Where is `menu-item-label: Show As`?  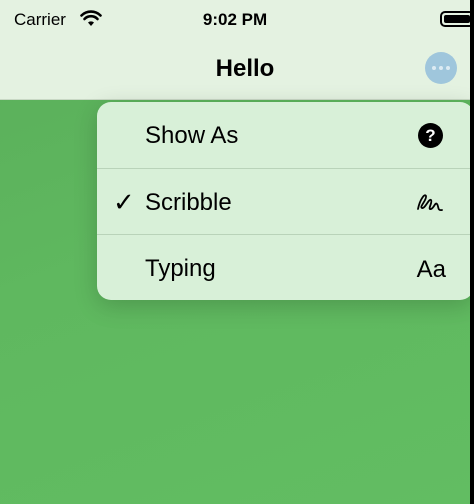 menu-item-label: Show As is located at coordinates (192, 135).